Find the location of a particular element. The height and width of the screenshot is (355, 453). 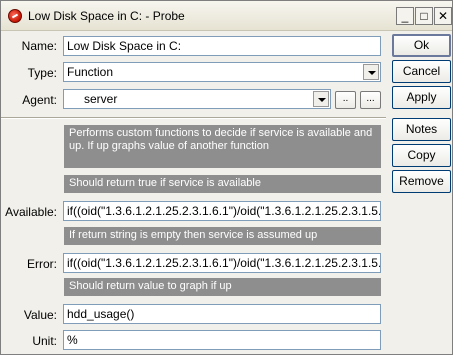

agent-label: Agent: is located at coordinates (39, 100).